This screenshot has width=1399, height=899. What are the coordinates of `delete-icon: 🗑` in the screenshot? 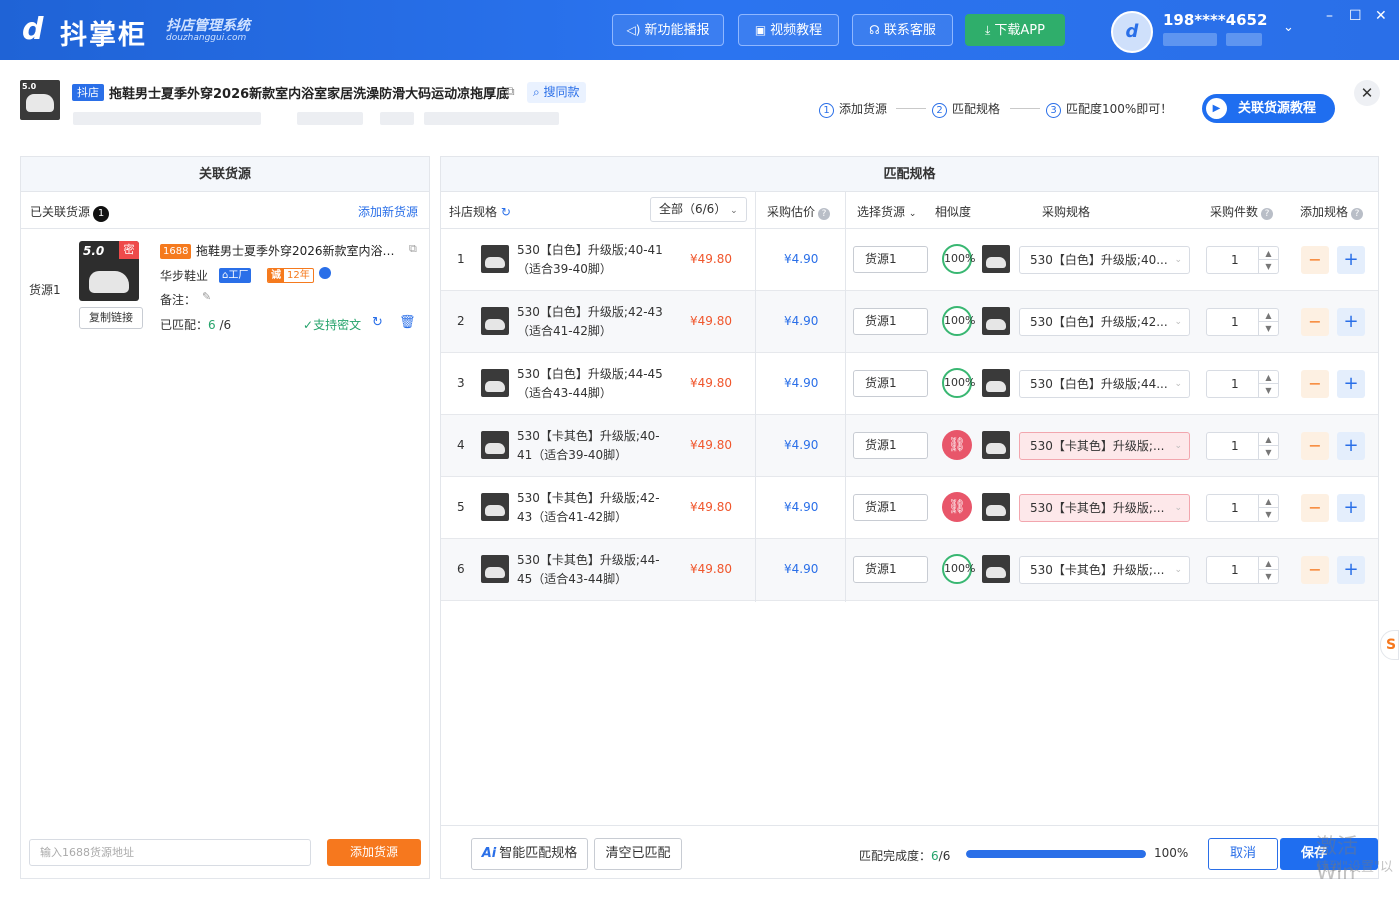 It's located at (407, 322).